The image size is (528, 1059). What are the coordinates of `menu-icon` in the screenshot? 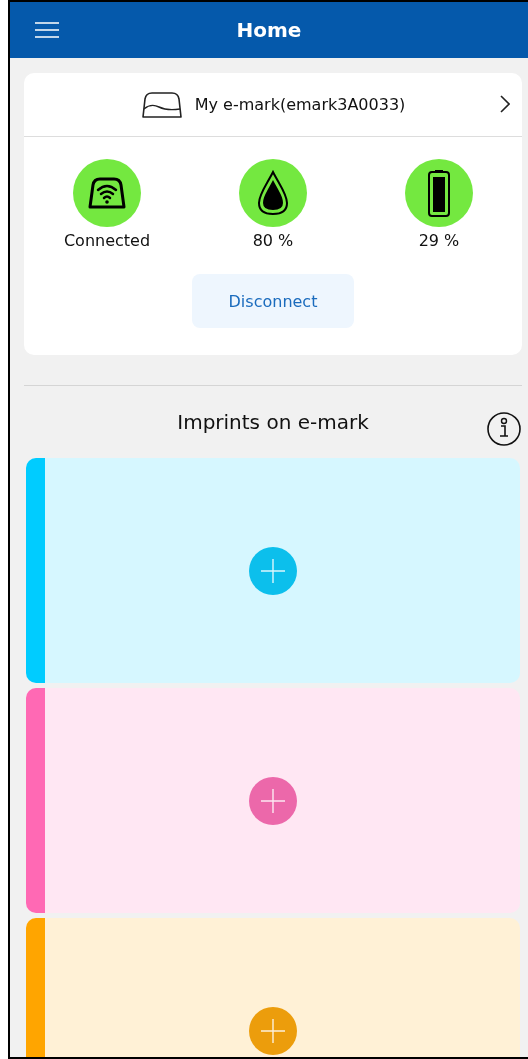 It's located at (47, 30).